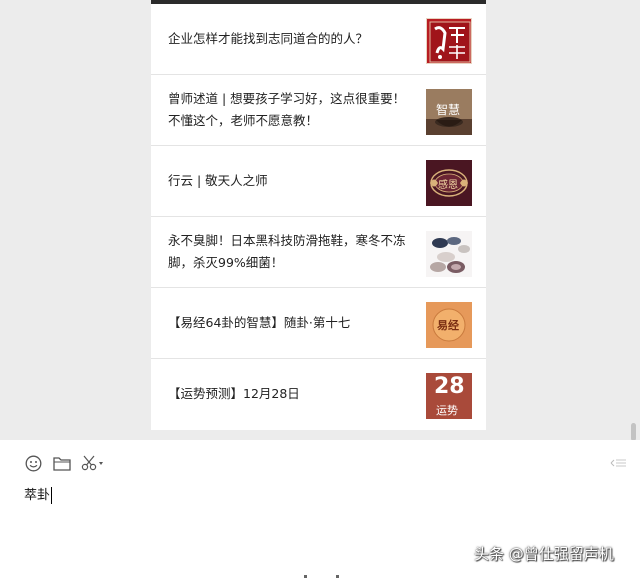 The width and height of the screenshot is (640, 578). I want to click on thumb-caption: 感恩, so click(448, 185).